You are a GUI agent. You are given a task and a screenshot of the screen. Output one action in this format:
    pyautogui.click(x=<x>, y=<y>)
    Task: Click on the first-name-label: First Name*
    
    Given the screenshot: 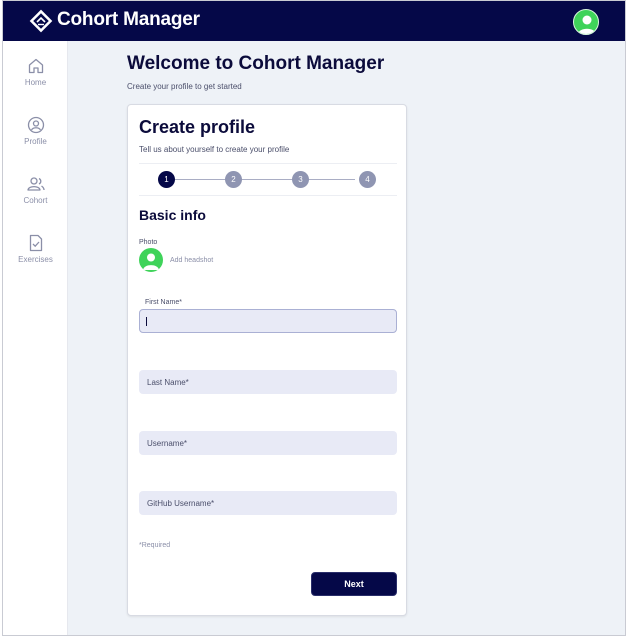 What is the action you would take?
    pyautogui.click(x=163, y=302)
    